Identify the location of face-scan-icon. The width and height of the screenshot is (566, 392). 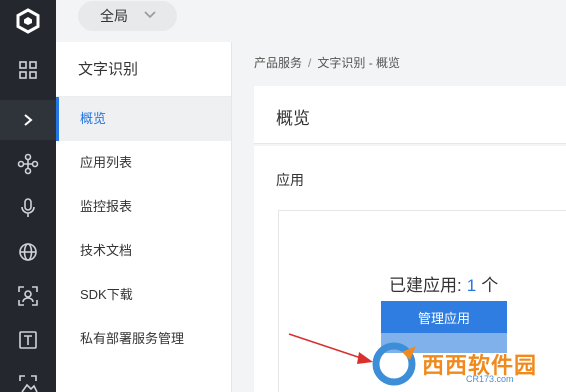
(28, 296).